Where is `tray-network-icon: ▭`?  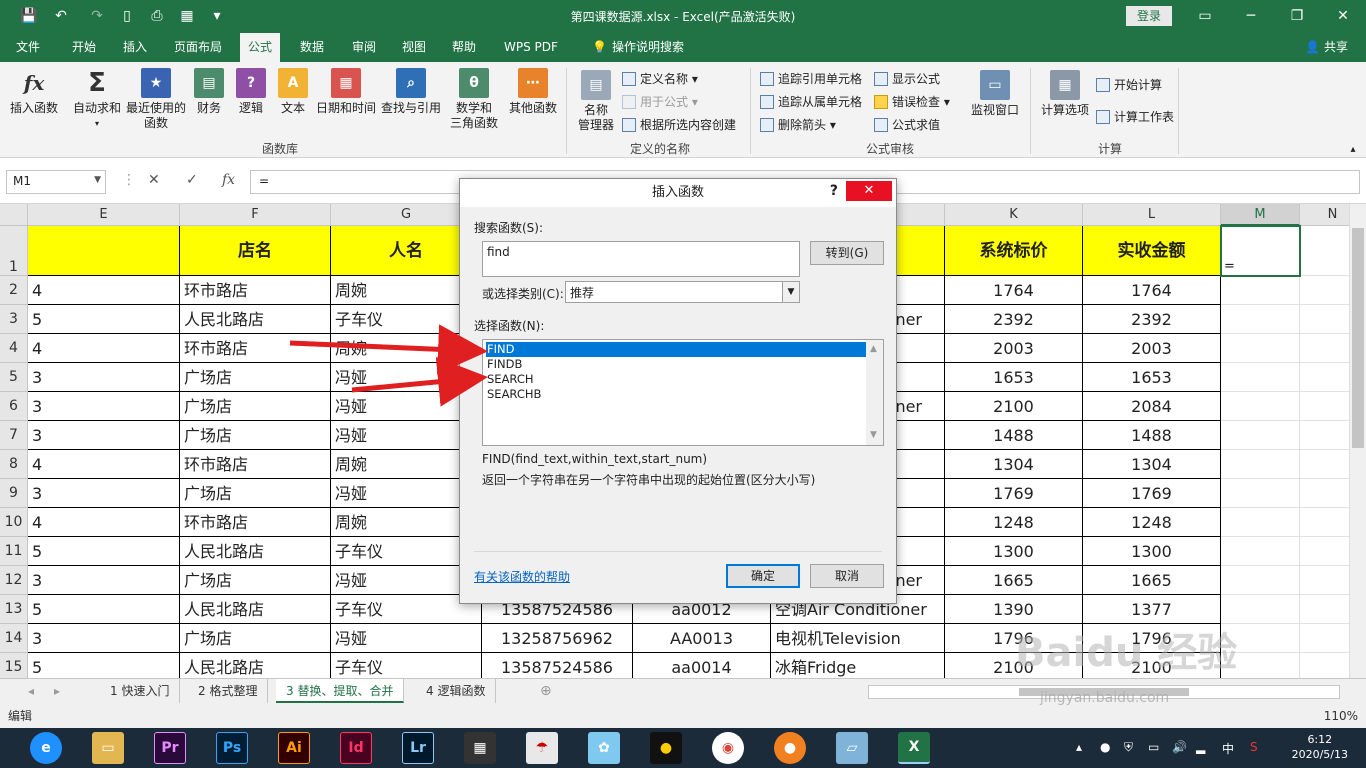 tray-network-icon: ▭ is located at coordinates (1153, 747).